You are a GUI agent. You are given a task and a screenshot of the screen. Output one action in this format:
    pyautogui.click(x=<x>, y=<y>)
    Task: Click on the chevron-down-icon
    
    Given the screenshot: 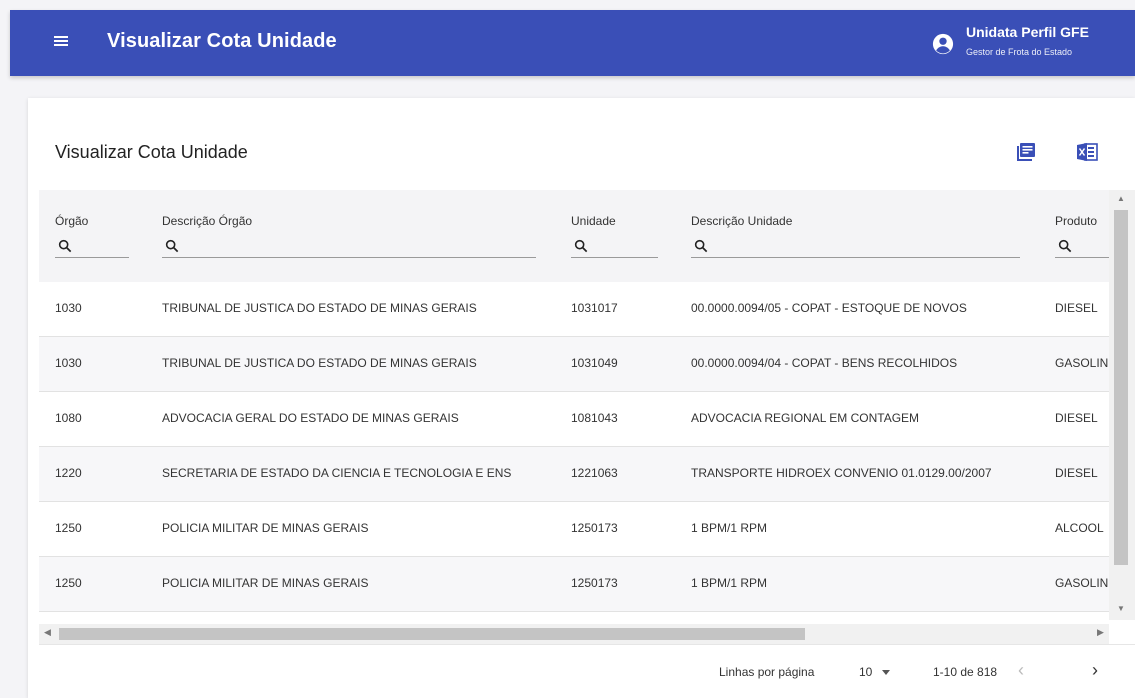 What is the action you would take?
    pyautogui.click(x=886, y=673)
    